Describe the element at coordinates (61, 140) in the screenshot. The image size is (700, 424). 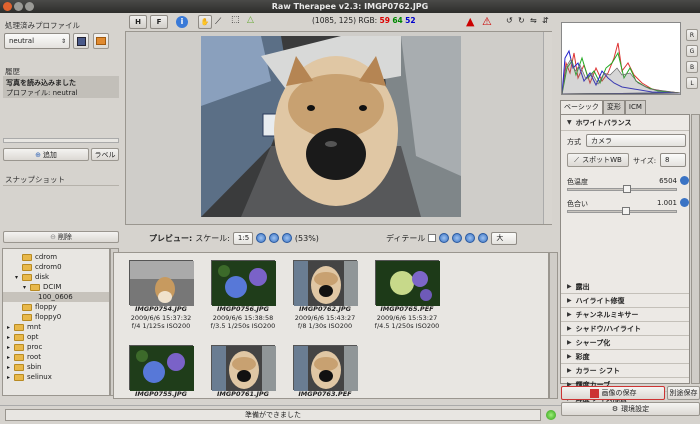
I see `history-scrollbar` at that location.